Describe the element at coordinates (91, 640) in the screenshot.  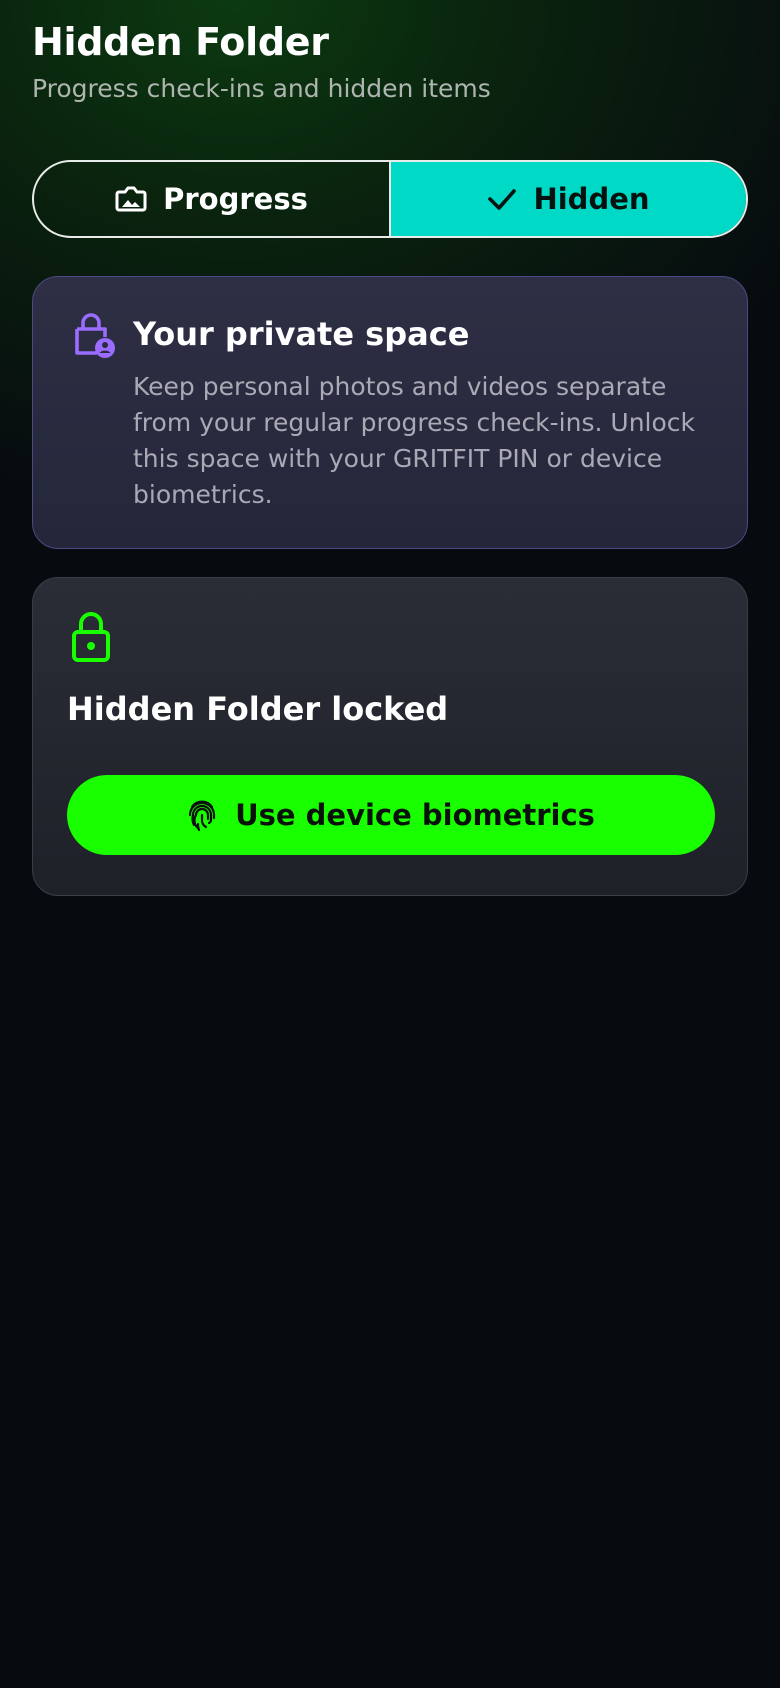
I see `padlock-icon` at that location.